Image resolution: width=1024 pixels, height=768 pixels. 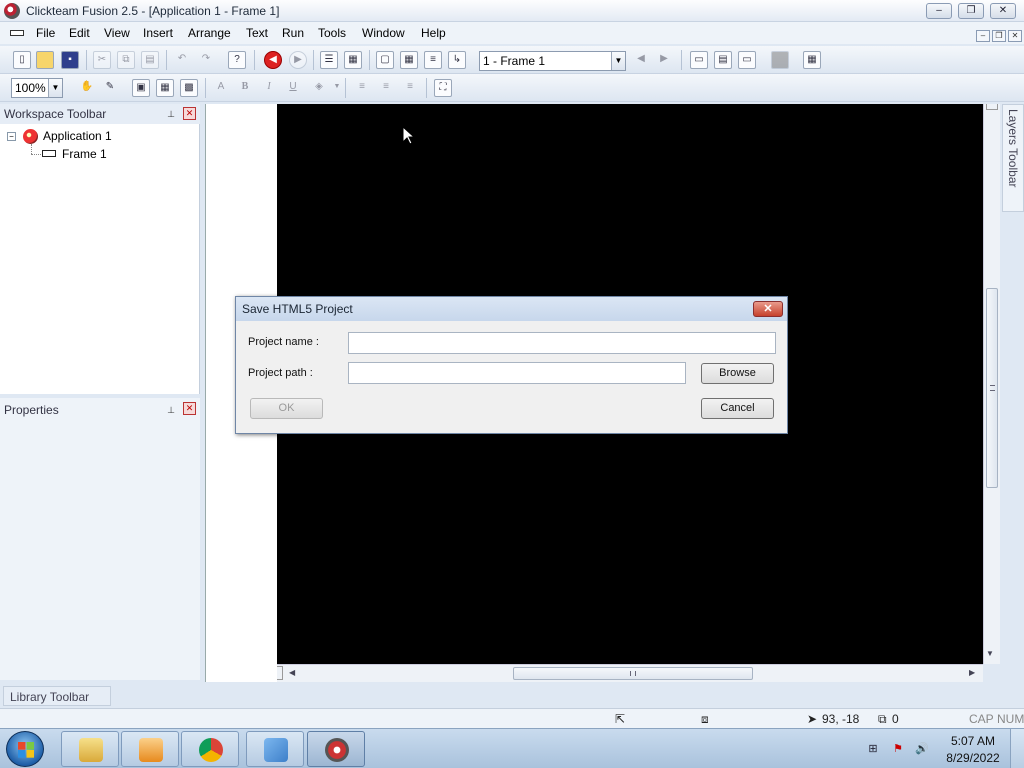 What do you see at coordinates (37, 88) in the screenshot?
I see `zoom-select: 100% ▼` at bounding box center [37, 88].